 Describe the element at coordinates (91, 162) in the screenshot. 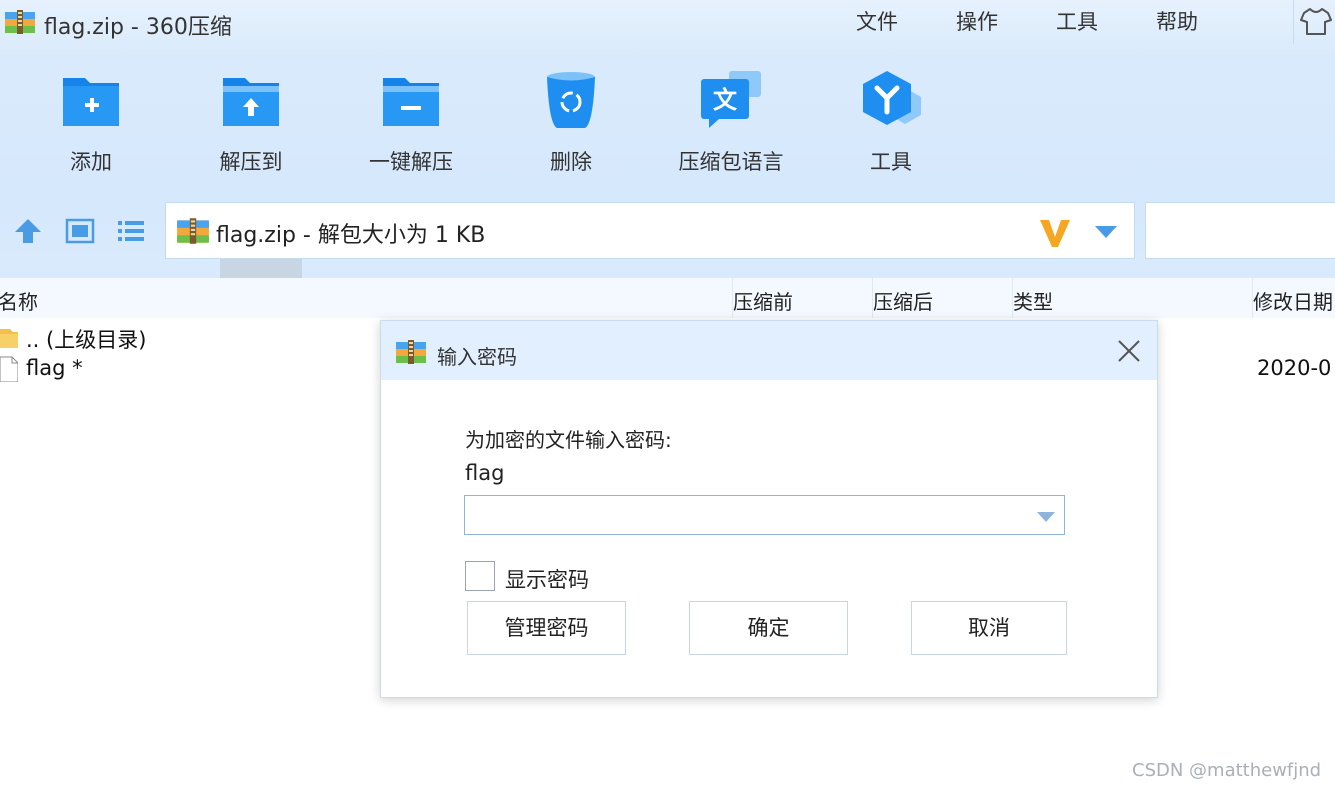

I see `add-label: 添加` at that location.